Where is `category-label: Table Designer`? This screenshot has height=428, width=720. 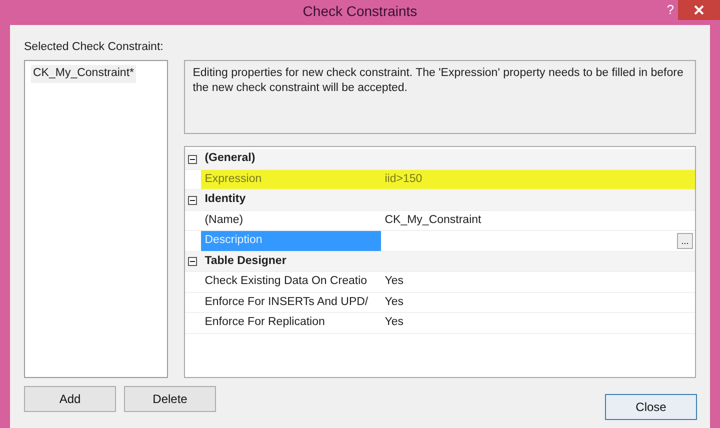 category-label: Table Designer is located at coordinates (245, 261).